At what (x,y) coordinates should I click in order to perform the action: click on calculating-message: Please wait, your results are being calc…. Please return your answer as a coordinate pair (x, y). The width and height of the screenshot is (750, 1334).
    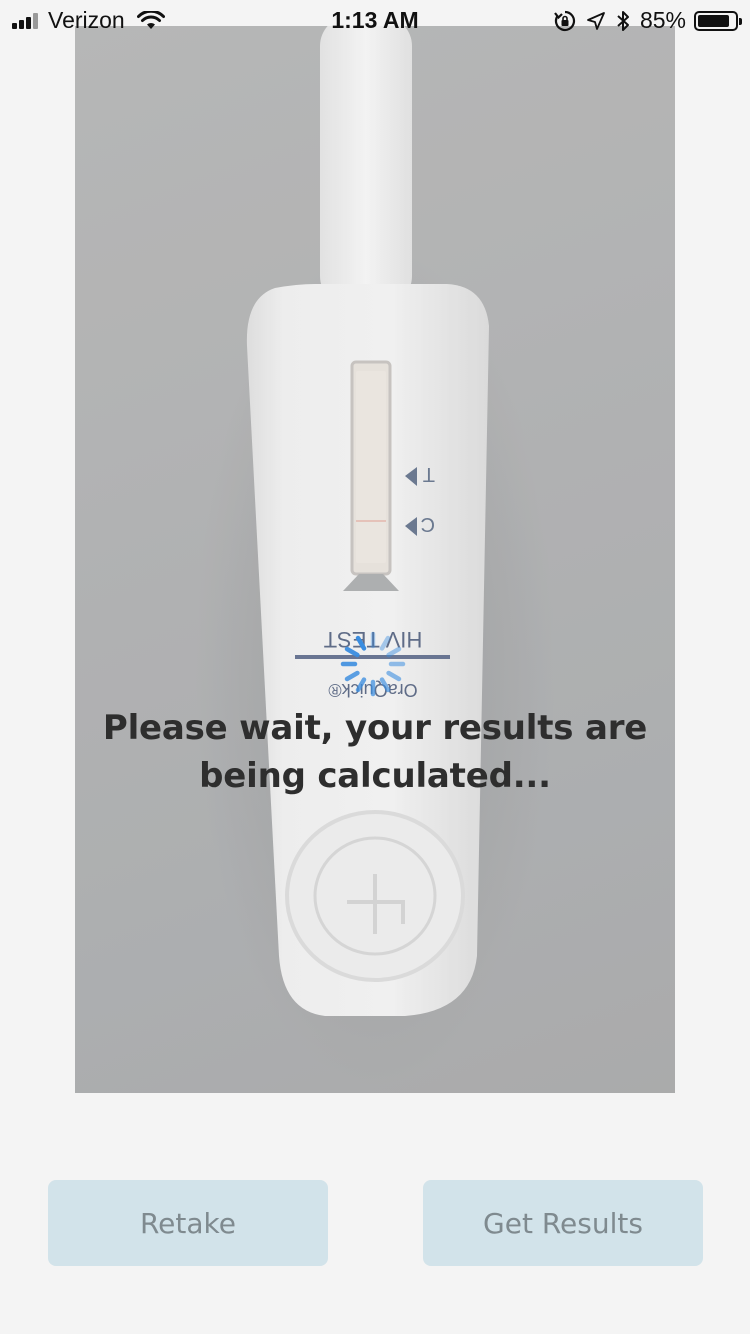
    Looking at the image, I should click on (375, 752).